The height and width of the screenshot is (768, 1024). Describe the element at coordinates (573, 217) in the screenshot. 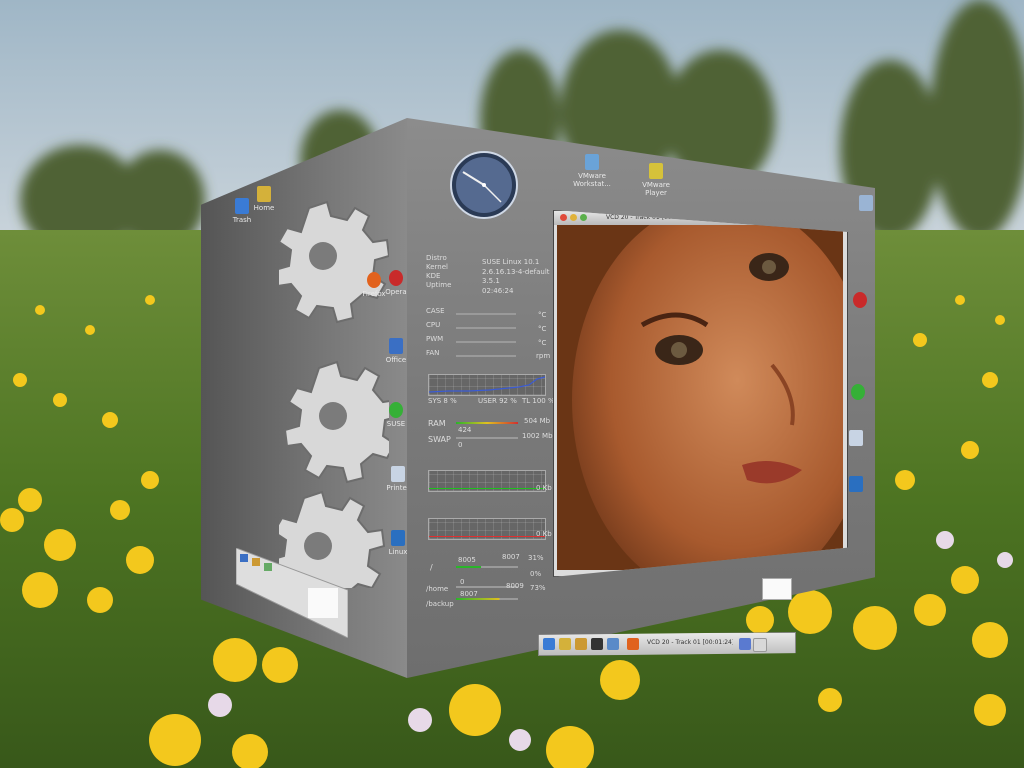

I see `minimize-window-button` at that location.